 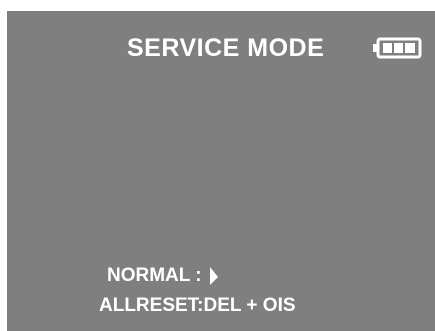 What do you see at coordinates (226, 48) in the screenshot?
I see `screen-title: SERVICE MODE` at bounding box center [226, 48].